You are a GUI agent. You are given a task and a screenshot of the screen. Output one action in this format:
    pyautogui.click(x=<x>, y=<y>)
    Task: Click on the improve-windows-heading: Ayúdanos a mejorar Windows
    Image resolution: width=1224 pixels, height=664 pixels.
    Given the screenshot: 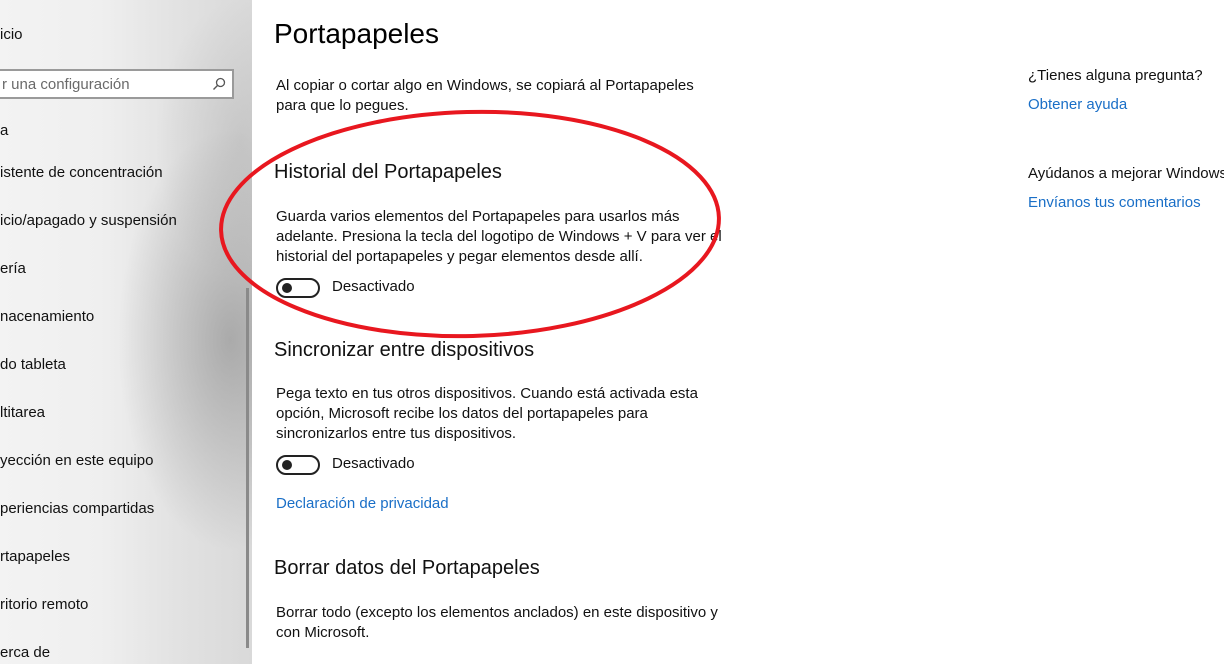 What is the action you would take?
    pyautogui.click(x=1126, y=173)
    